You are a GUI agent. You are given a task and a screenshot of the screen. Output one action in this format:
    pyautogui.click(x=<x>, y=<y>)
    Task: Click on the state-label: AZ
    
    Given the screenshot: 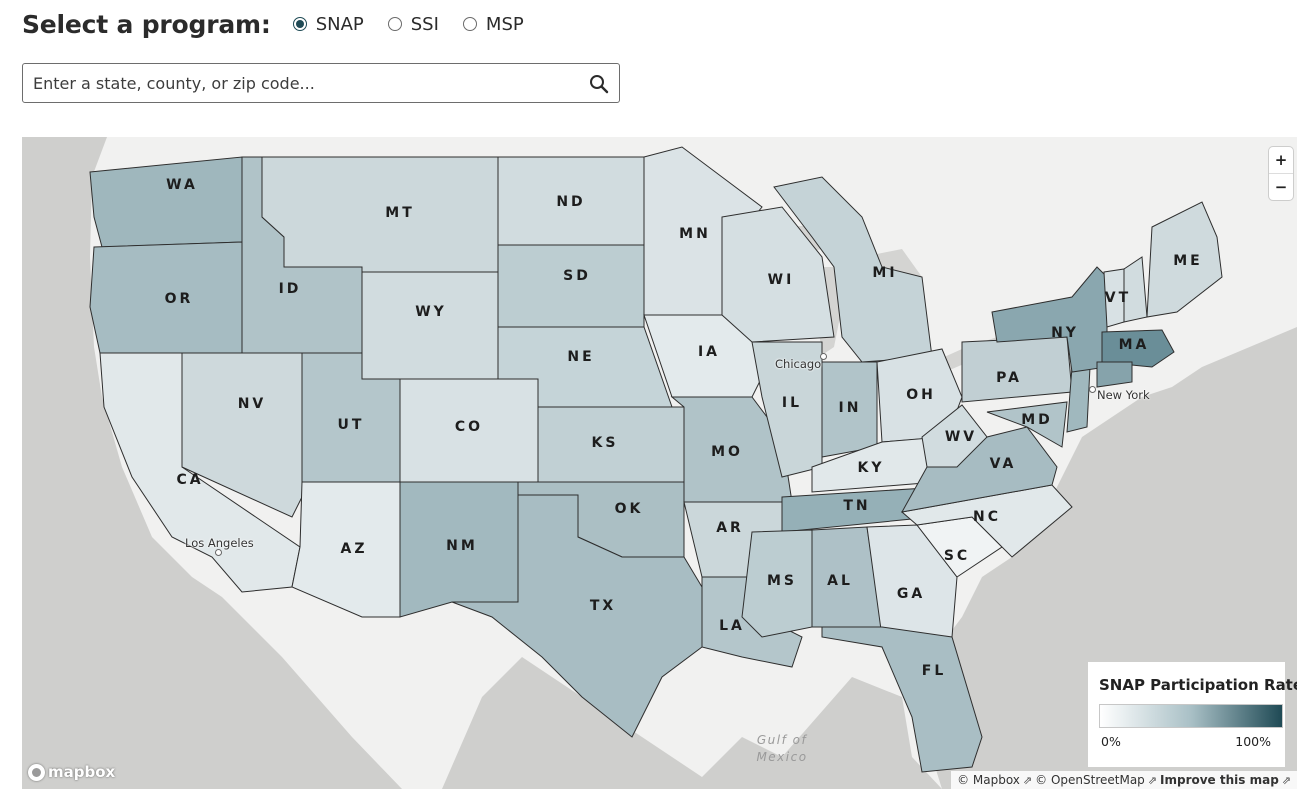 What is the action you would take?
    pyautogui.click(x=354, y=549)
    